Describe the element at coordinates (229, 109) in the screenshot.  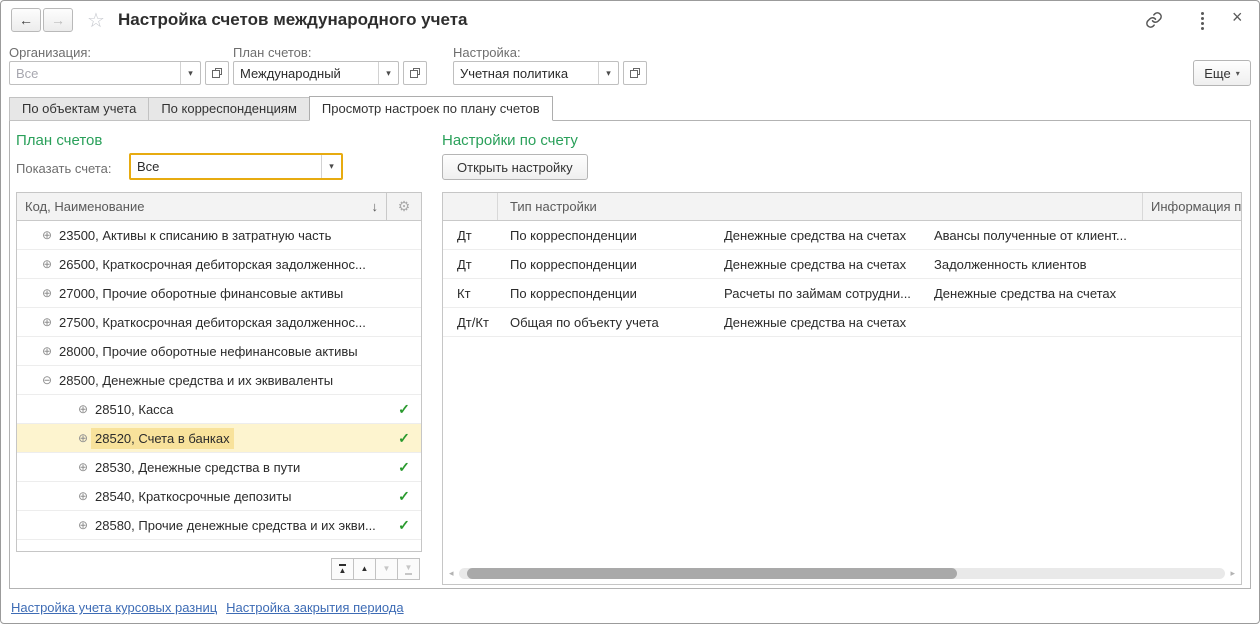
I see `tab-by-correspondences: По корреспонденциям` at that location.